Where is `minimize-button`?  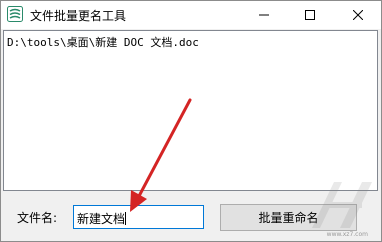
minimize-button is located at coordinates (264, 15).